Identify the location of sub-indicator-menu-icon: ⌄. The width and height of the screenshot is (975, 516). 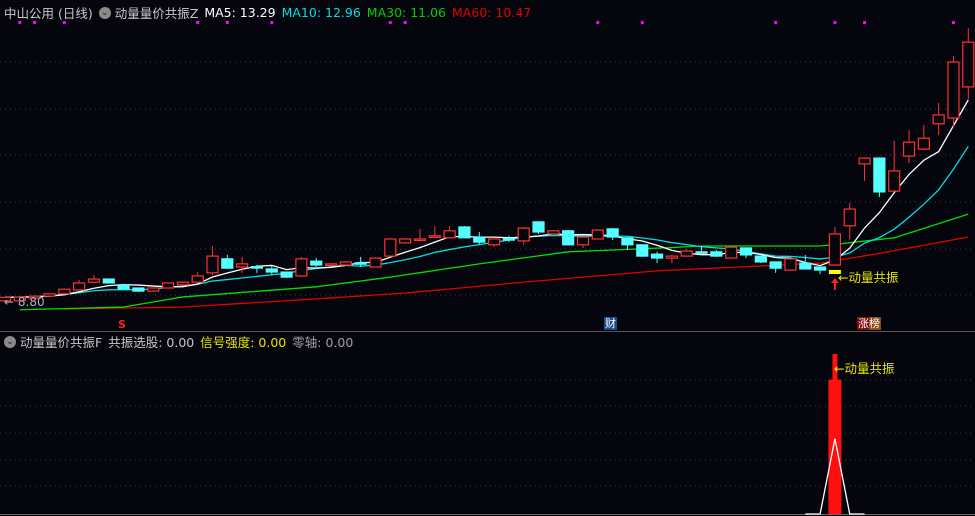
(10, 341).